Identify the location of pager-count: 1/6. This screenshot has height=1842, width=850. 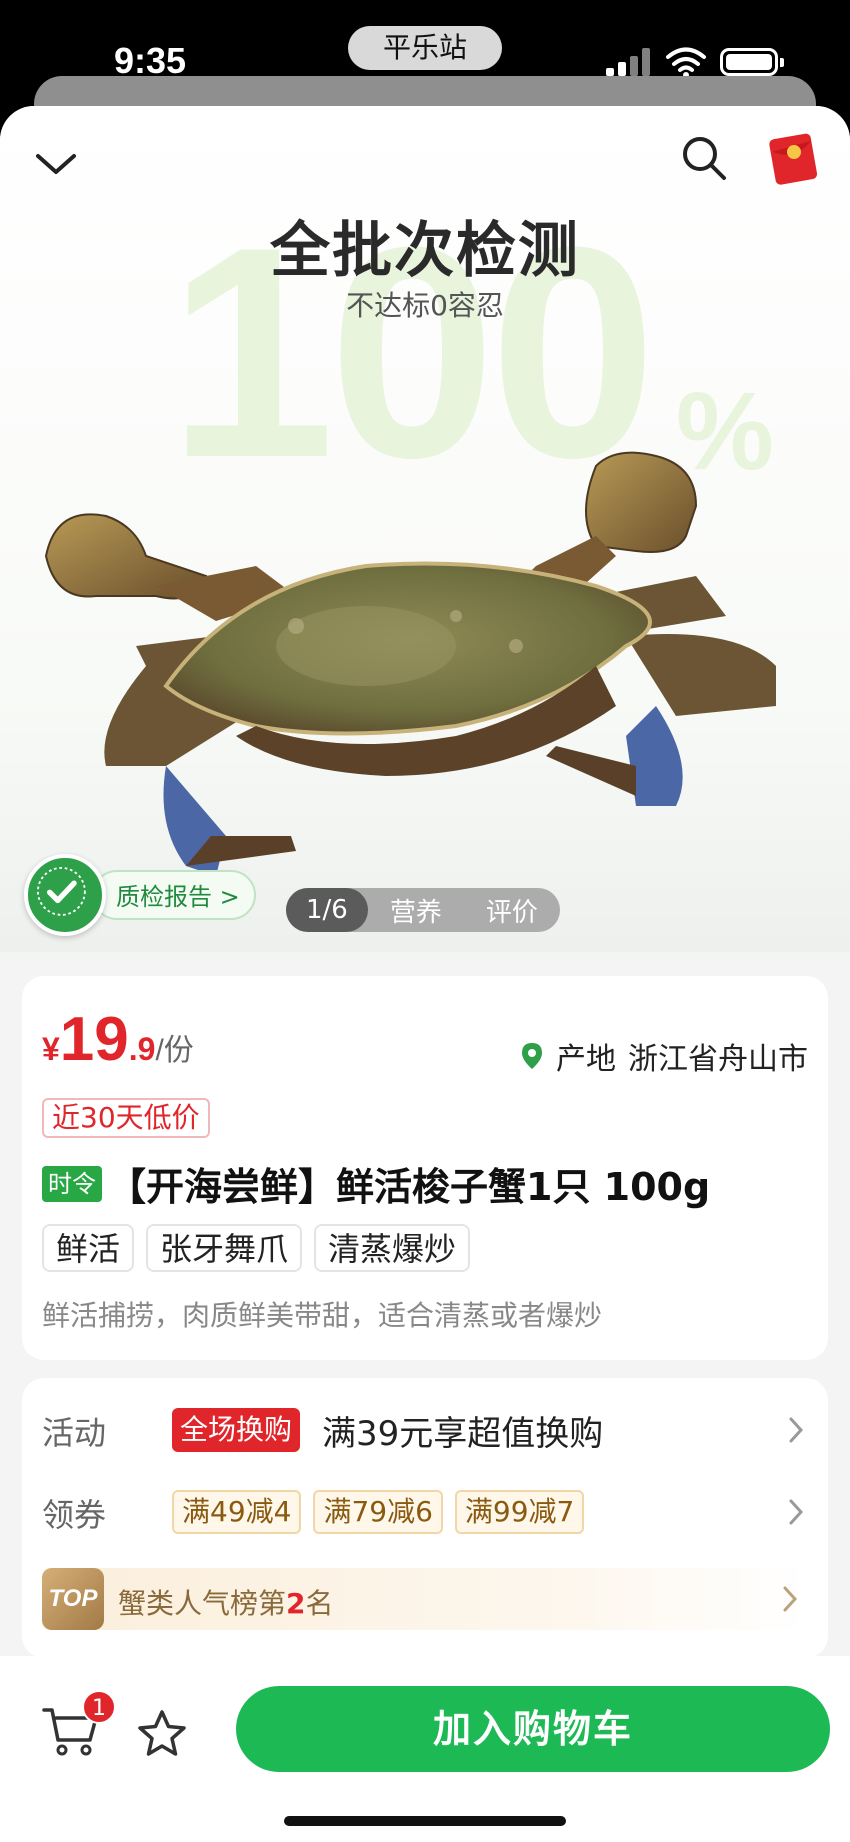
(327, 910).